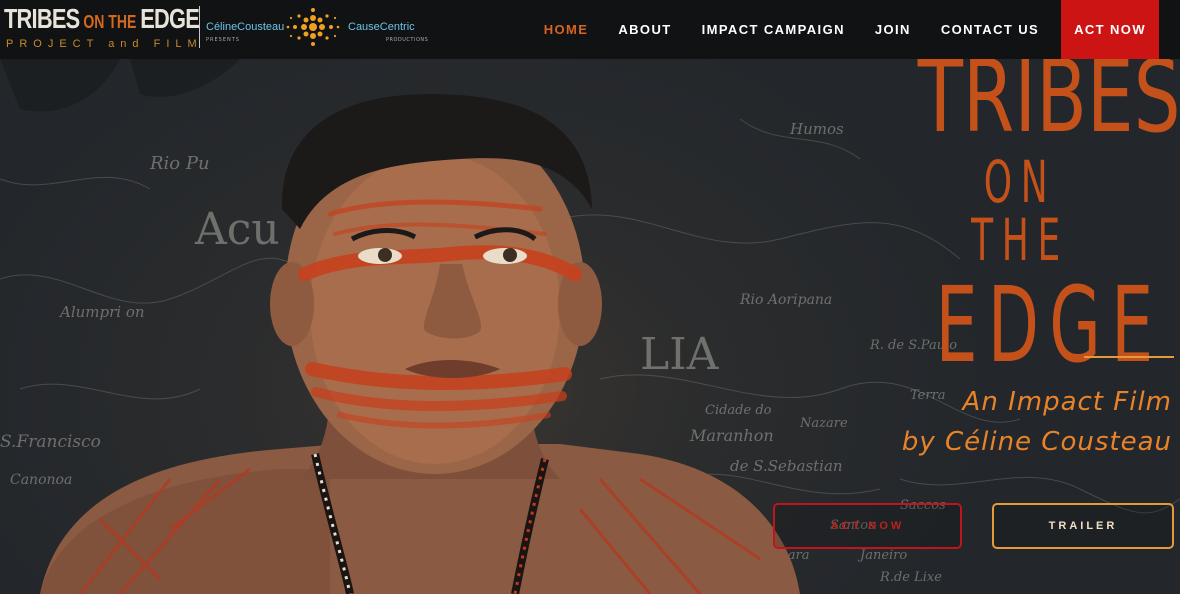 The height and width of the screenshot is (594, 1180). Describe the element at coordinates (738, 410) in the screenshot. I see `map-label: Cidade do` at that location.